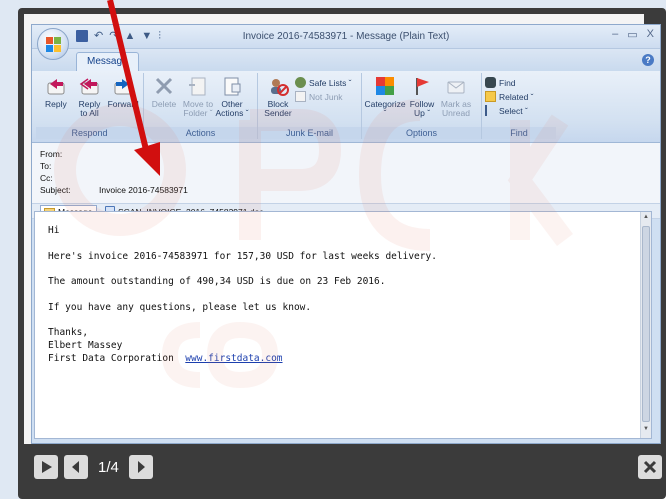 Image resolution: width=666 pixels, height=499 pixels. What do you see at coordinates (300, 96) in the screenshot?
I see `not-junk-icon` at bounding box center [300, 96].